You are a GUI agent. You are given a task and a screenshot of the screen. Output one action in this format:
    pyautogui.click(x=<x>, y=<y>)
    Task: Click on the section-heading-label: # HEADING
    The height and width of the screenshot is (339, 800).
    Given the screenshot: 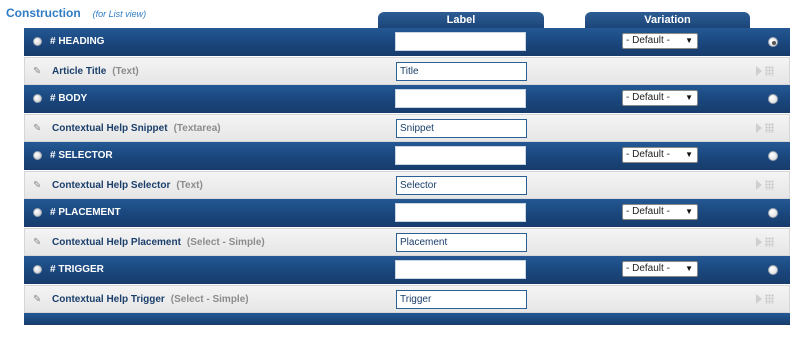 What is the action you would take?
    pyautogui.click(x=77, y=41)
    